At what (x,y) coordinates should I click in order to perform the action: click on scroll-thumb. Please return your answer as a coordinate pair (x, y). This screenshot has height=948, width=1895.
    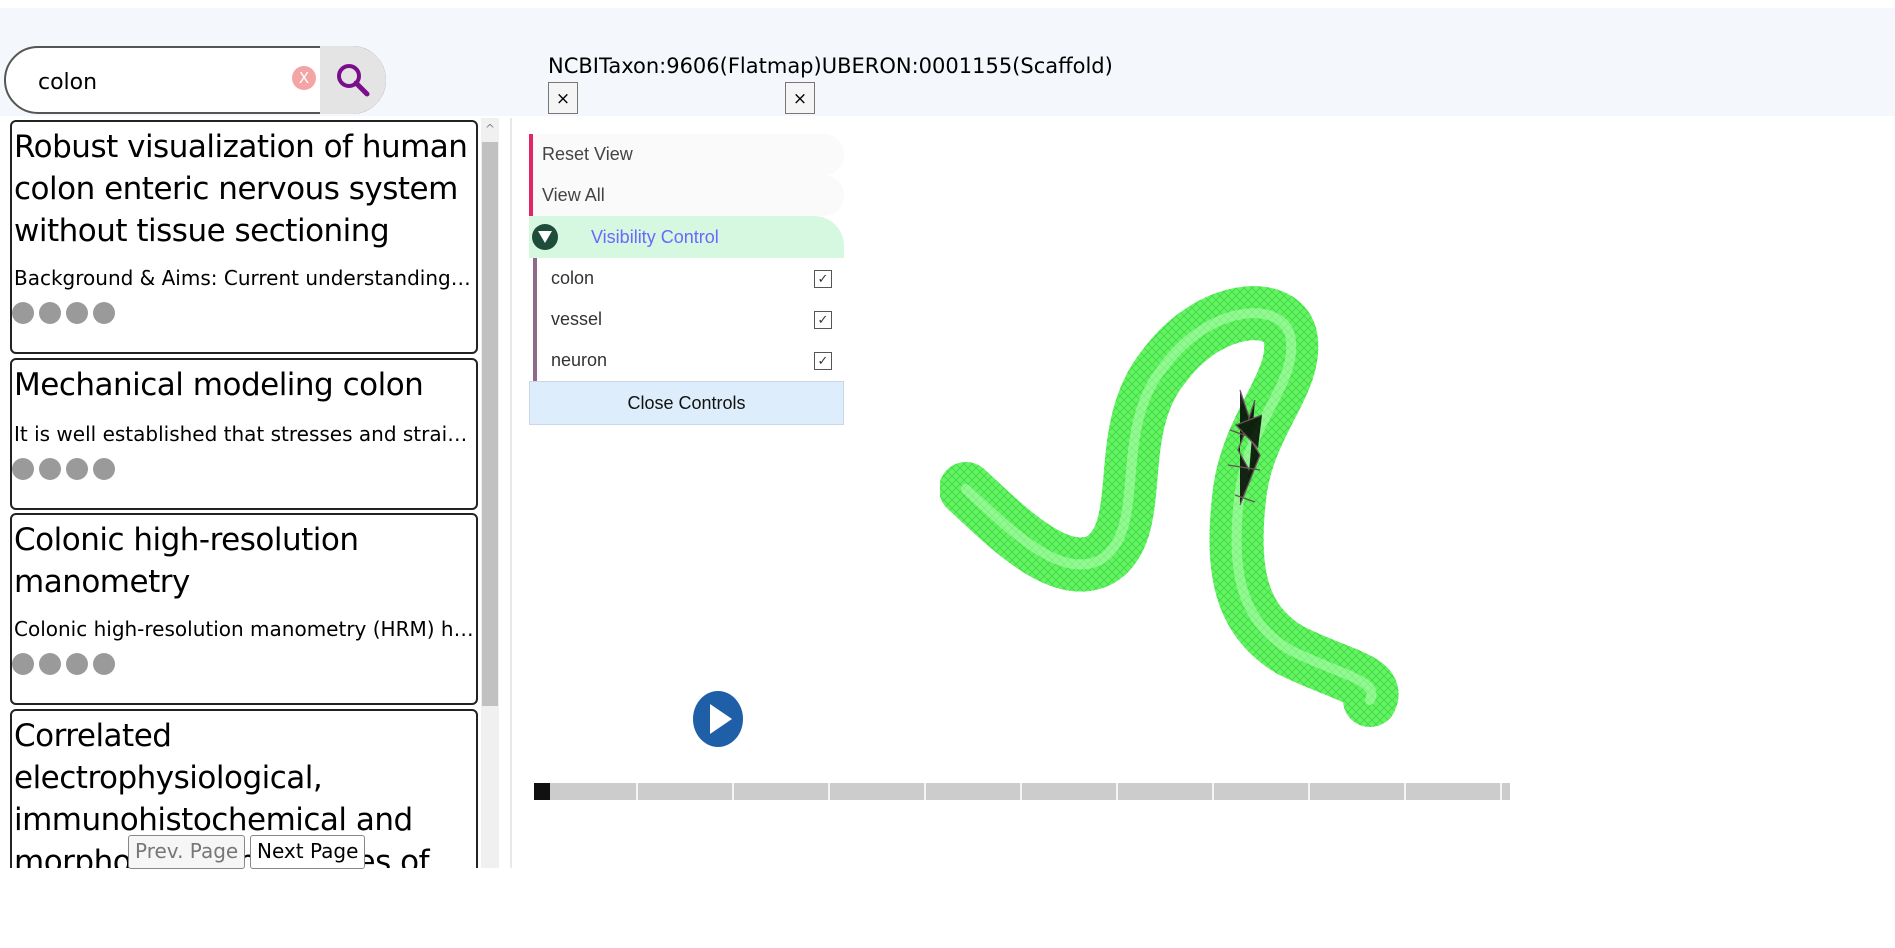
    Looking at the image, I should click on (490, 424).